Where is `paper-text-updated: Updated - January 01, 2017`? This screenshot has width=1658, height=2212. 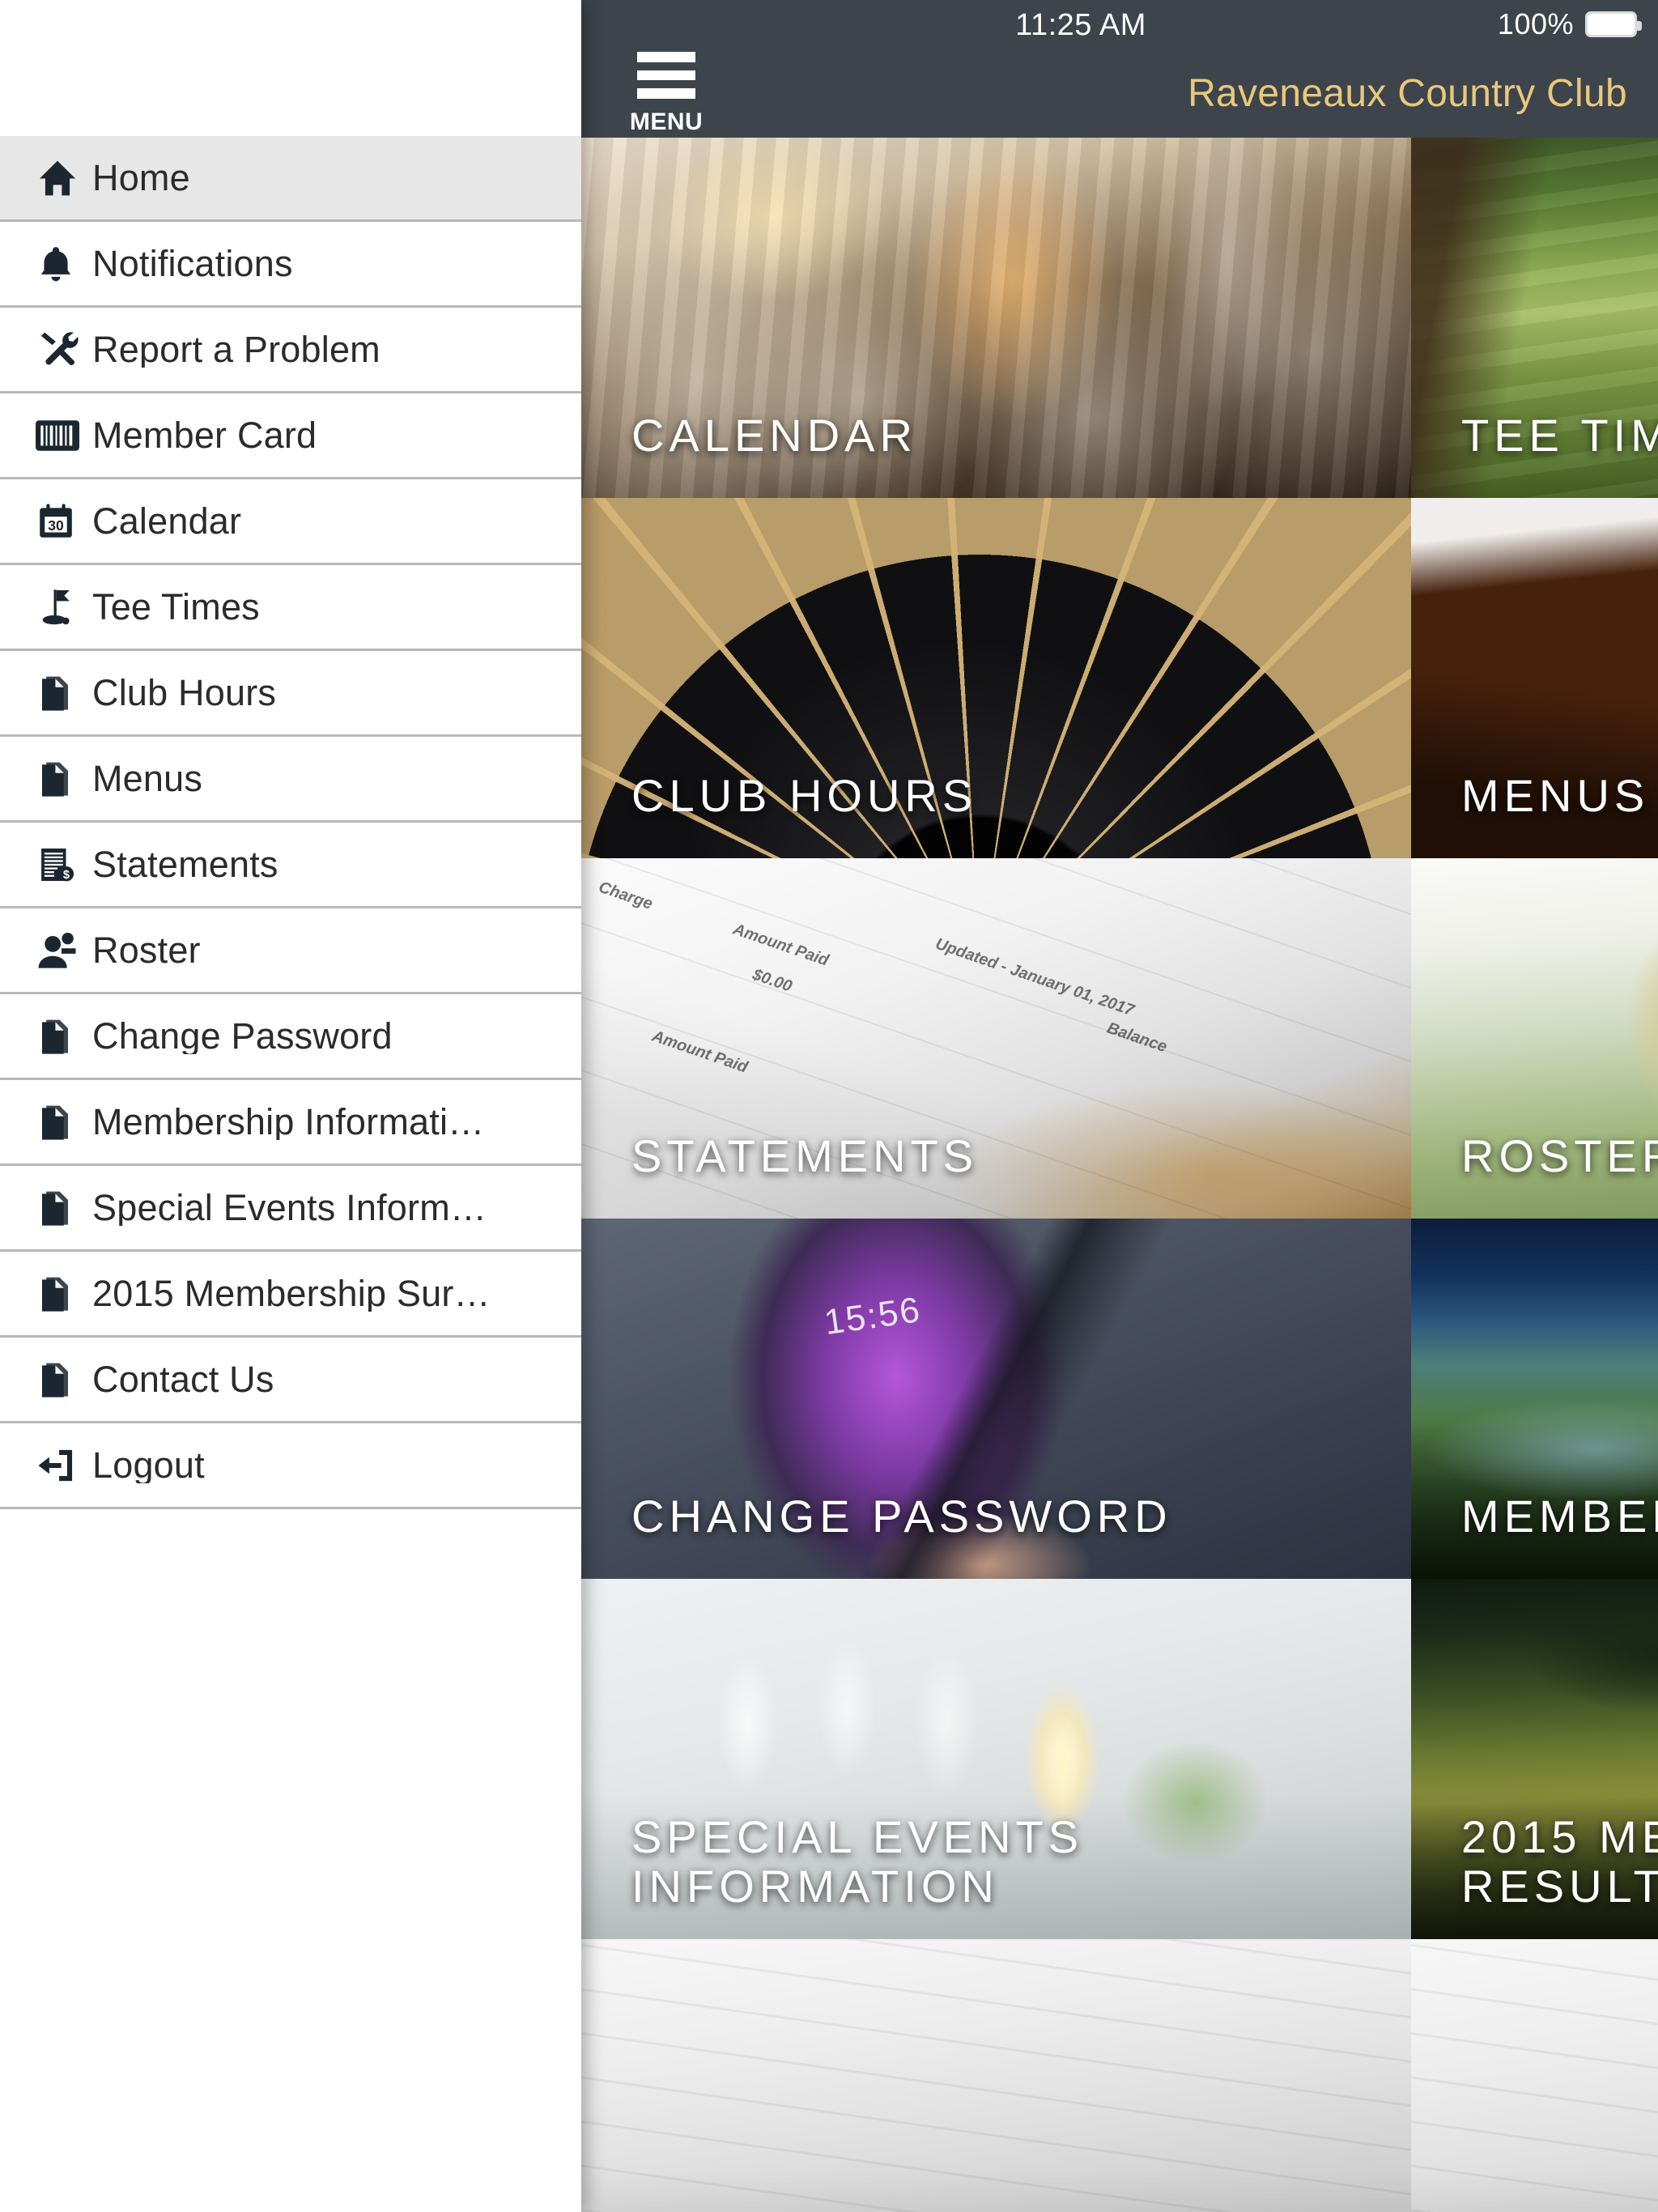
paper-text-updated: Updated - January 01, 2017 is located at coordinates (1035, 977).